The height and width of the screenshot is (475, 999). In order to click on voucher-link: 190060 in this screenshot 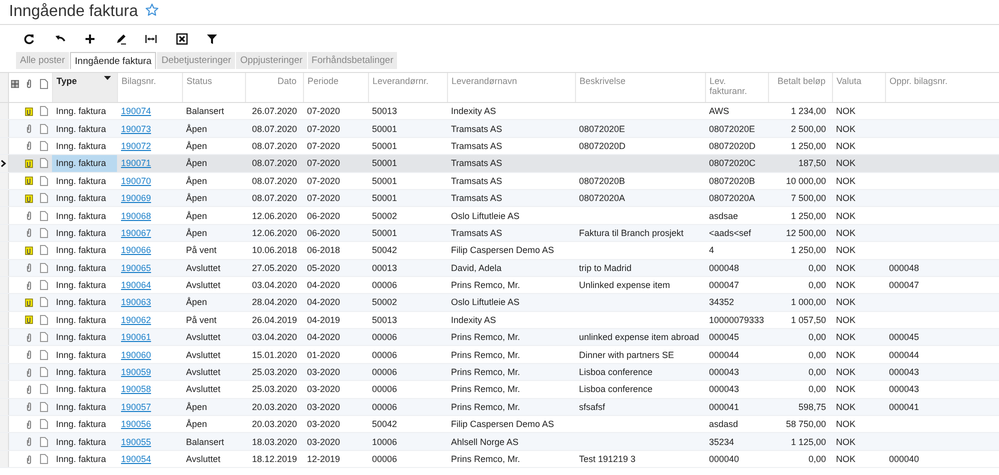, I will do `click(136, 355)`.